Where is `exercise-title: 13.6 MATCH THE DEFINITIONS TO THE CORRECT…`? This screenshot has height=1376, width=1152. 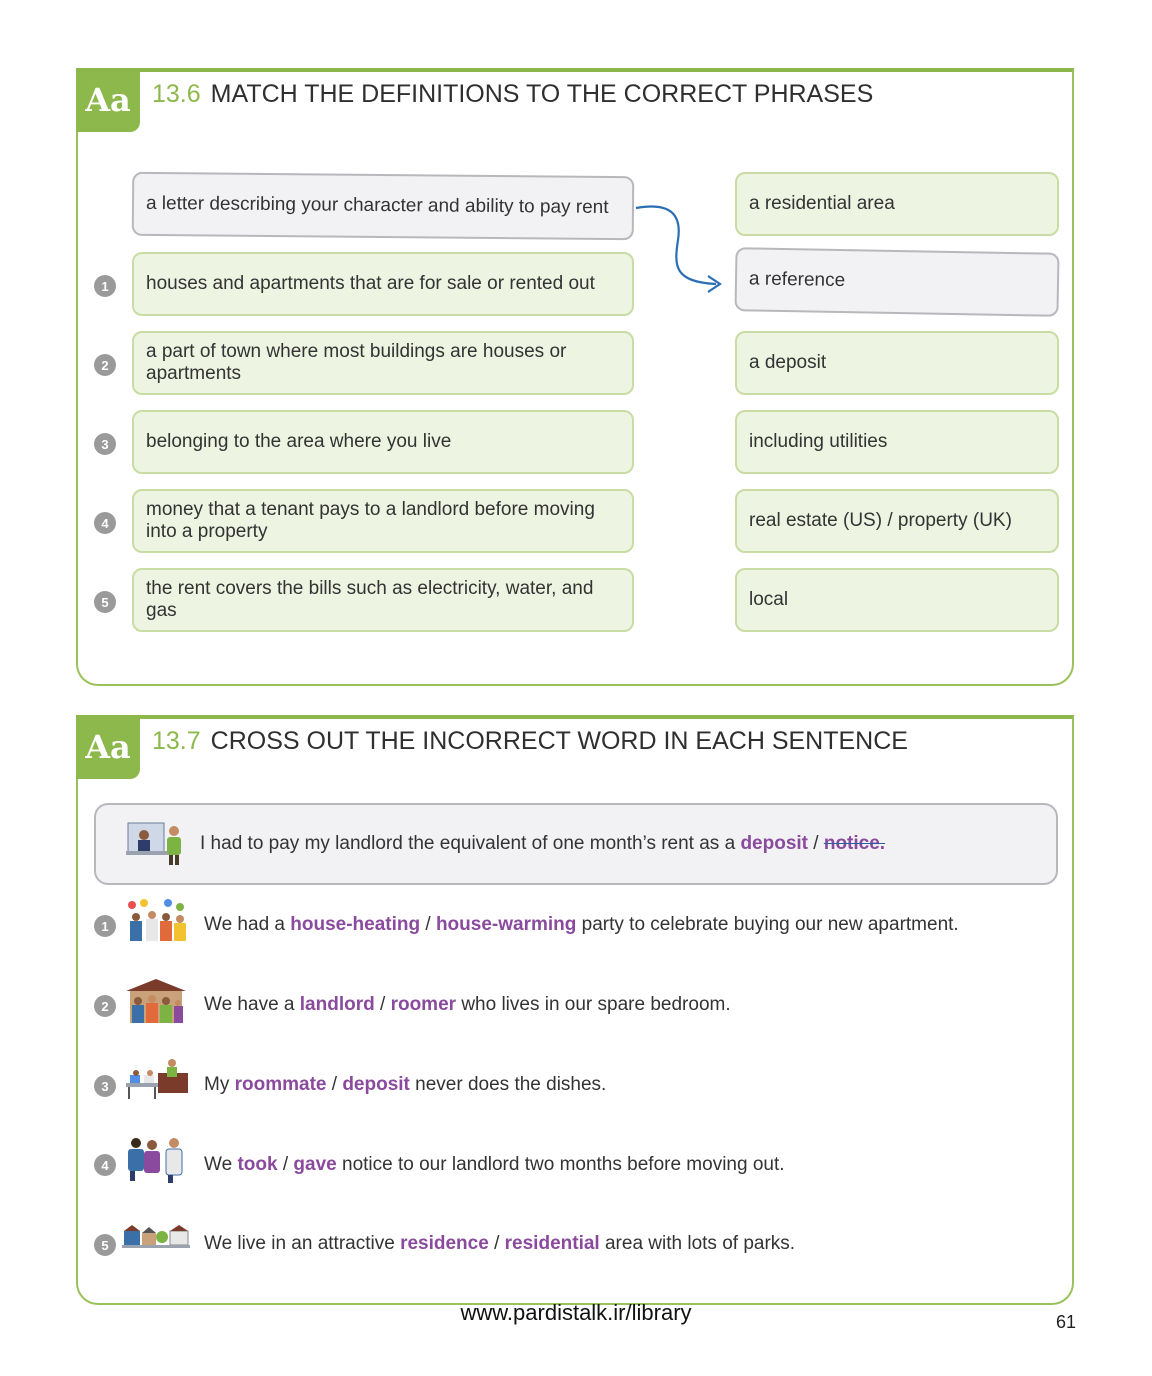 exercise-title: 13.6 MATCH THE DEFINITIONS TO THE CORRECT… is located at coordinates (512, 94).